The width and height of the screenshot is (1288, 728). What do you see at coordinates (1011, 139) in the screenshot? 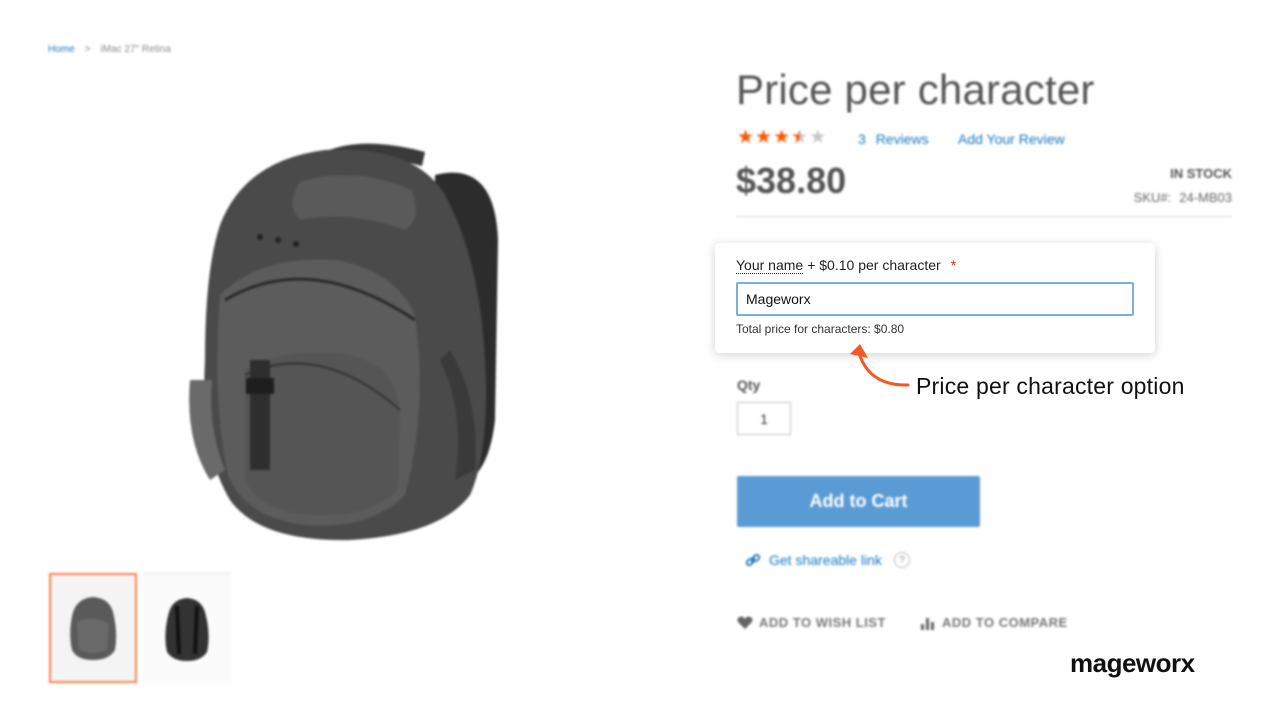
I see `add-review-link: Add Your Review` at bounding box center [1011, 139].